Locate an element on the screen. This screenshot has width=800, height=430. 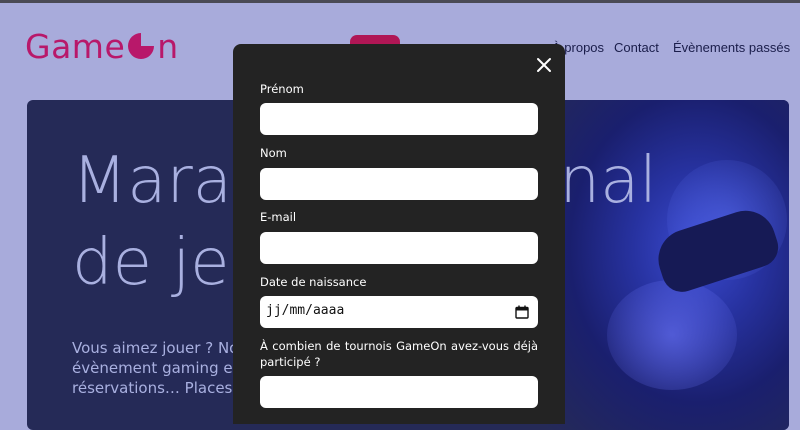
last-name-input is located at coordinates (399, 184).